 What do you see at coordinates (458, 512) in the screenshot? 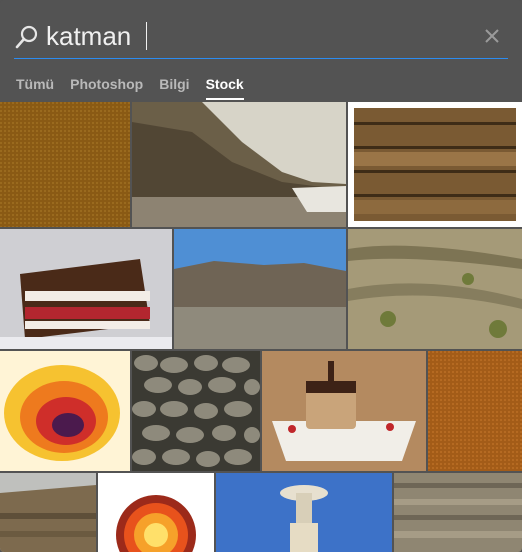
I see `stock-thumb-layered-sandstone` at bounding box center [458, 512].